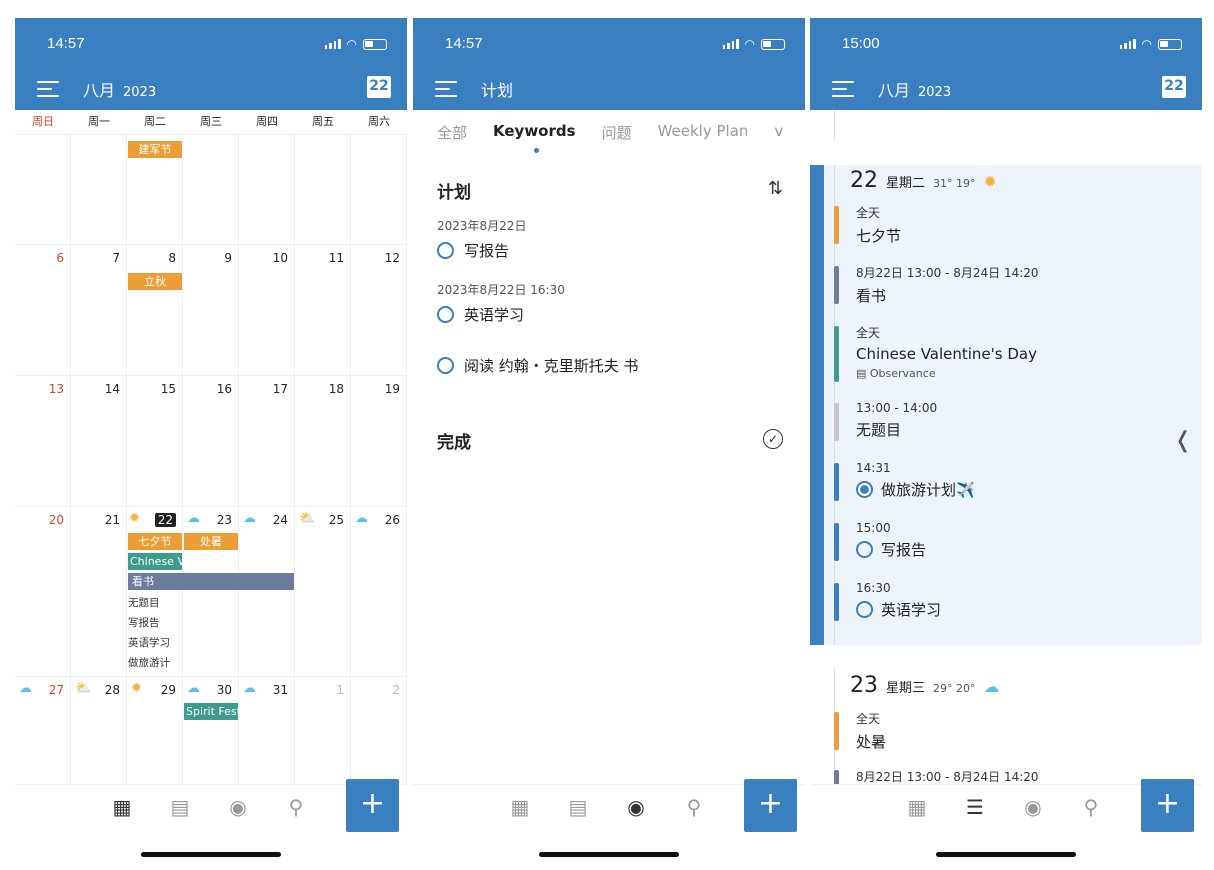  What do you see at coordinates (773, 439) in the screenshot?
I see `check-circle-icon: ✓` at bounding box center [773, 439].